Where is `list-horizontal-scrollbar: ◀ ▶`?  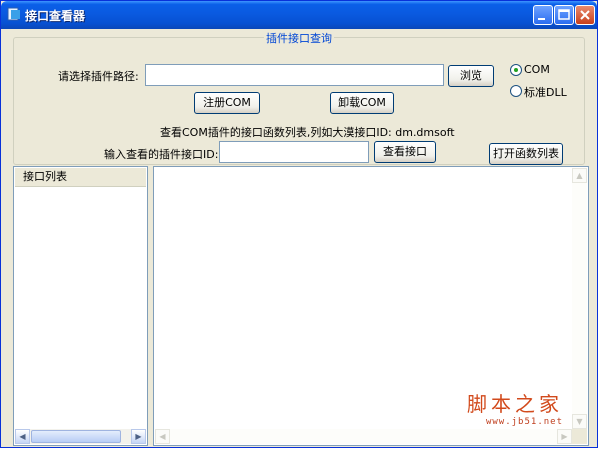
list-horizontal-scrollbar: ◀ ▶ is located at coordinates (80, 436).